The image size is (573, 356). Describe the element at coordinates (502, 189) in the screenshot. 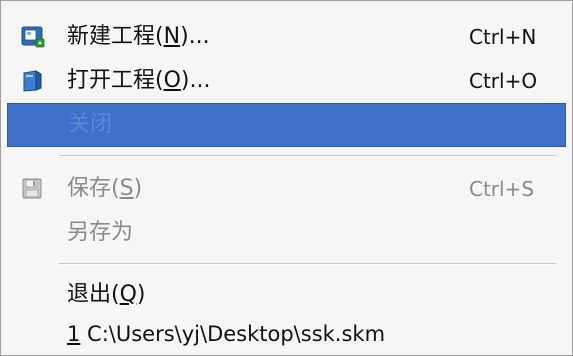

I see `shortcut-label: Ctrl+S` at that location.